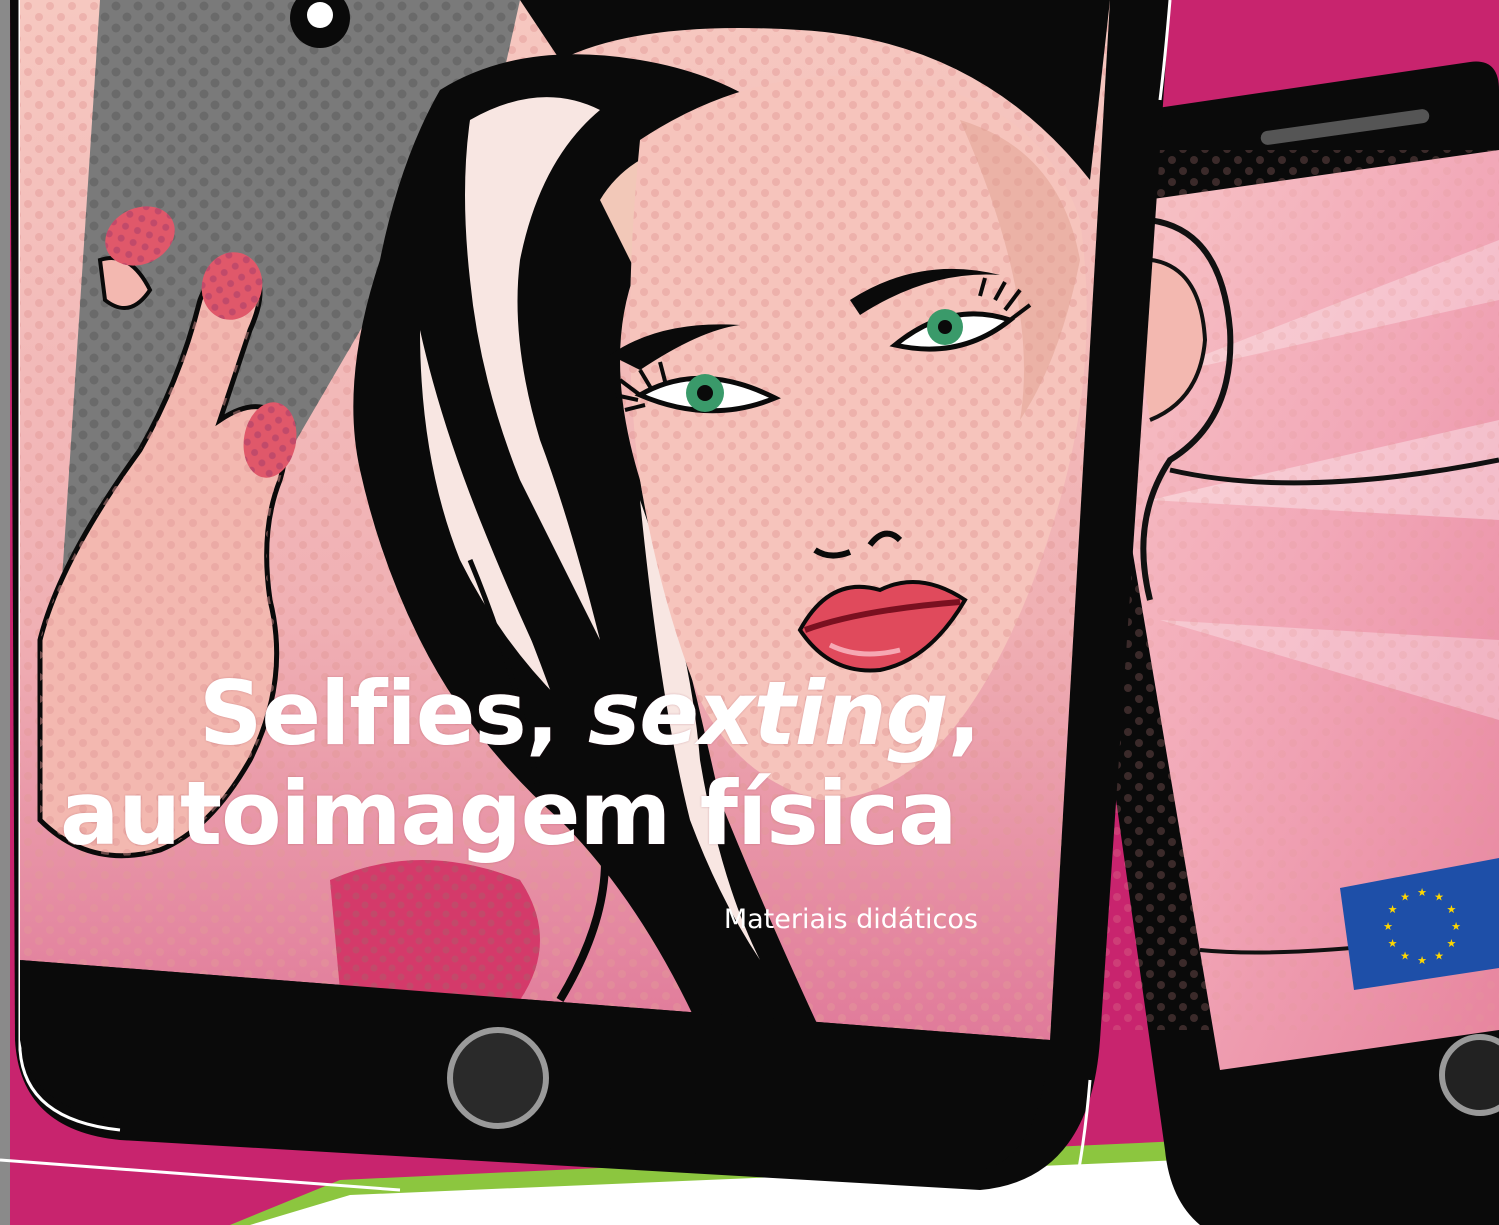  I want to click on title-line-2: autoimagem física, so click(508, 813).